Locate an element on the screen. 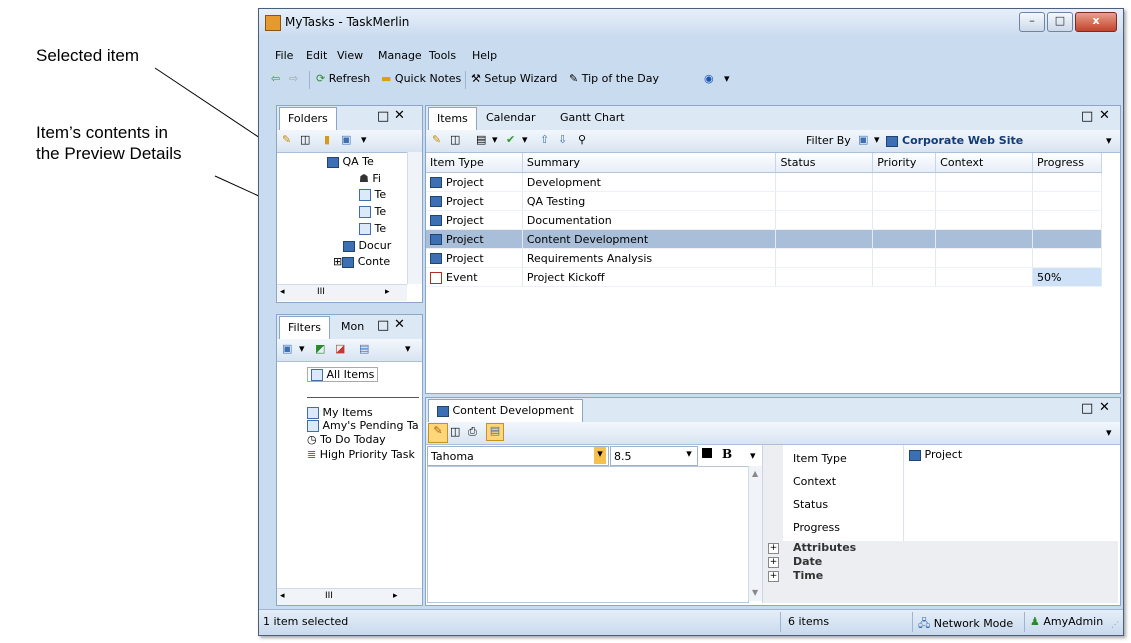 The width and height of the screenshot is (1131, 643). list-item: All Items is located at coordinates (343, 374).